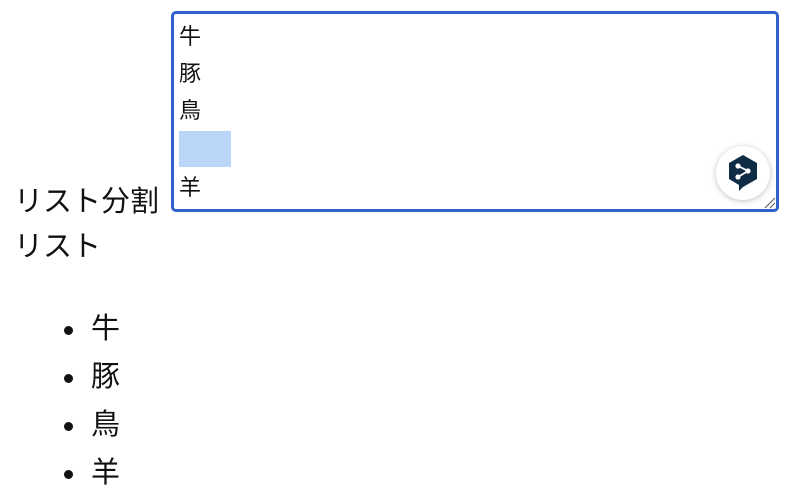  Describe the element at coordinates (205, 149) in the screenshot. I see `textarea-selected-line` at that location.